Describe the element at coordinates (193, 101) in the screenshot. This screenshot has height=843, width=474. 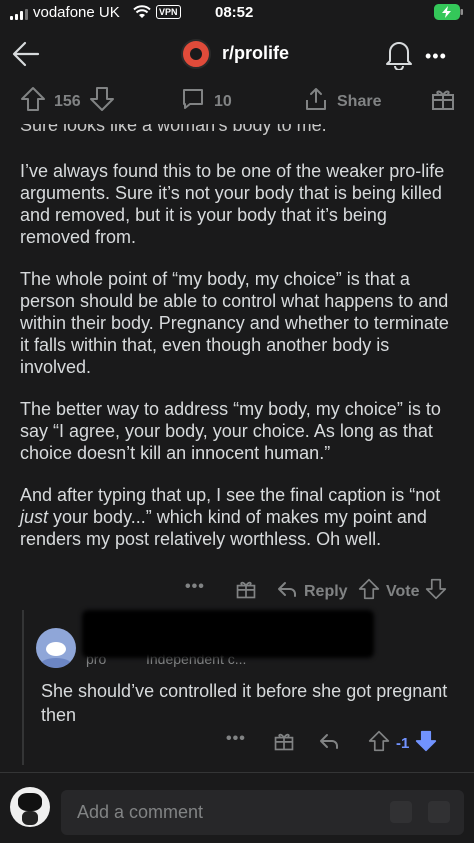
I see `comment-bubble-icon` at that location.